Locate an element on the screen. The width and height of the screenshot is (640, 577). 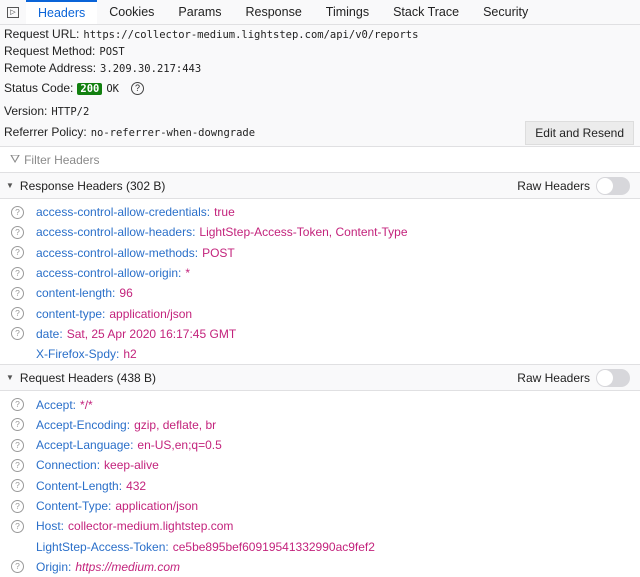
header-row: ? Host: collector-medium.lightstep.com is located at coordinates (320, 526).